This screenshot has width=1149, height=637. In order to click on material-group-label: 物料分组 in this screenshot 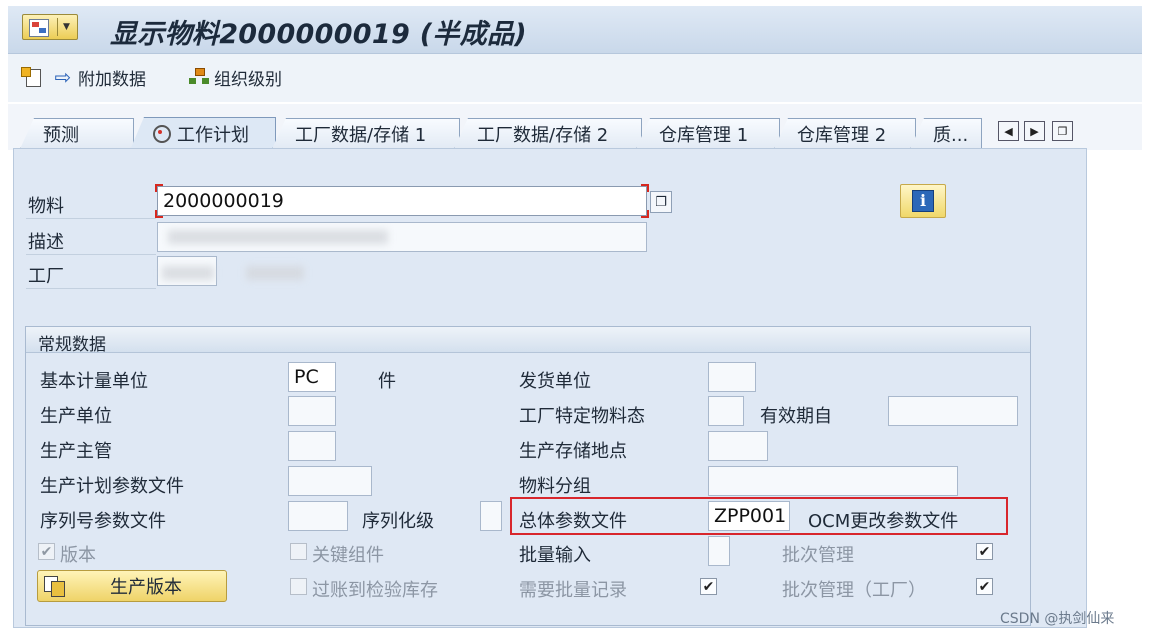, I will do `click(555, 486)`.